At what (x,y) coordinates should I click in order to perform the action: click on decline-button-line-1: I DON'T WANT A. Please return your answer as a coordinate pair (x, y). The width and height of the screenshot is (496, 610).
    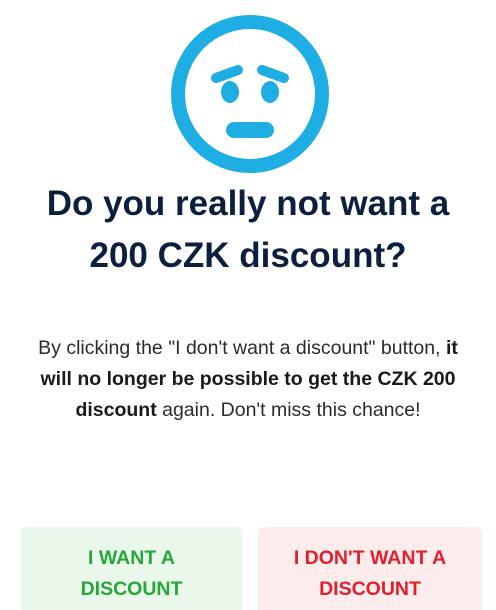
    Looking at the image, I should click on (370, 557).